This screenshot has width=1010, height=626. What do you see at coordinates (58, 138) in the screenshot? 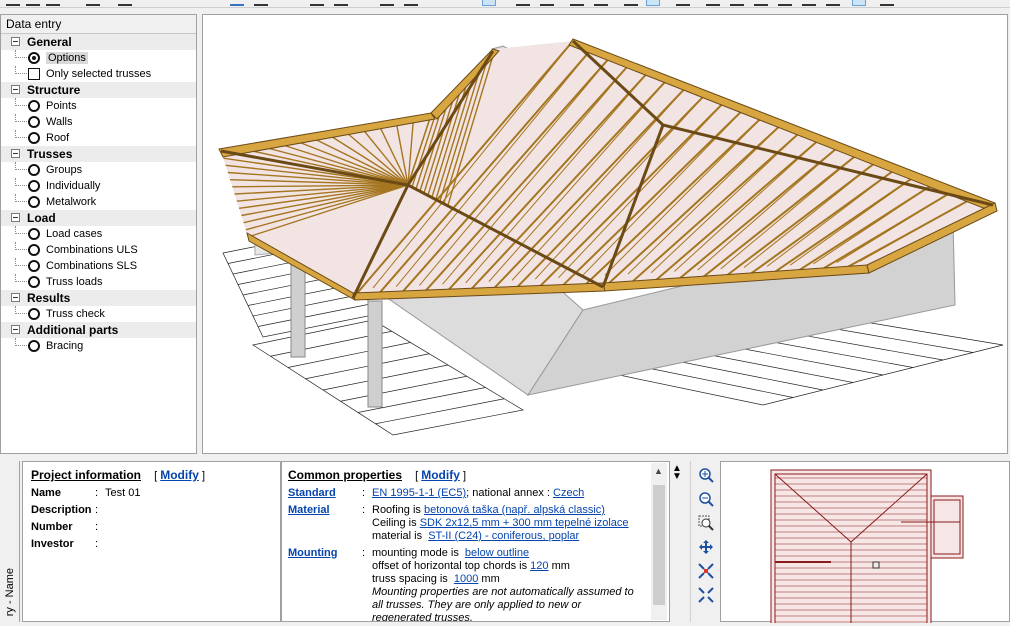
I see `tree-item-label: Roof` at bounding box center [58, 138].